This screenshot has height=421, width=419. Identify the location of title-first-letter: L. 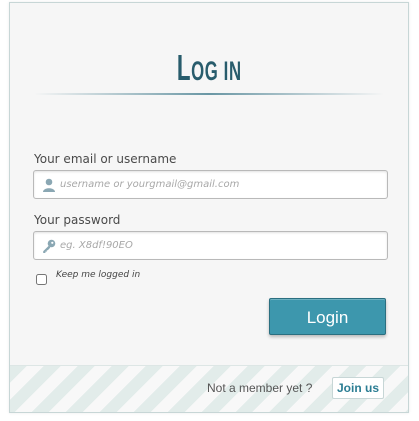
(183, 67).